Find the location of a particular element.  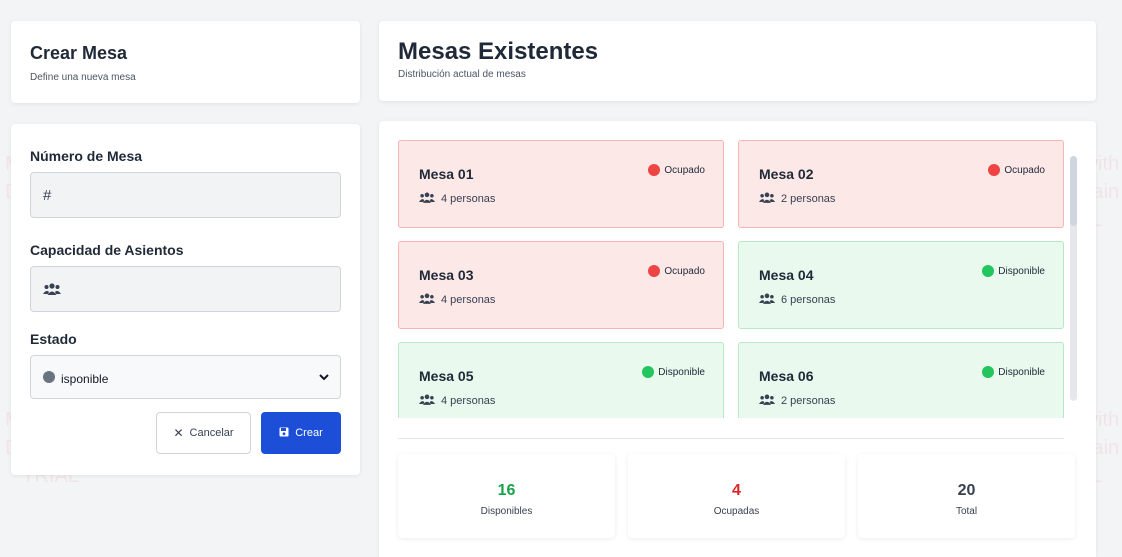

stat-total: 20 Total is located at coordinates (966, 496).